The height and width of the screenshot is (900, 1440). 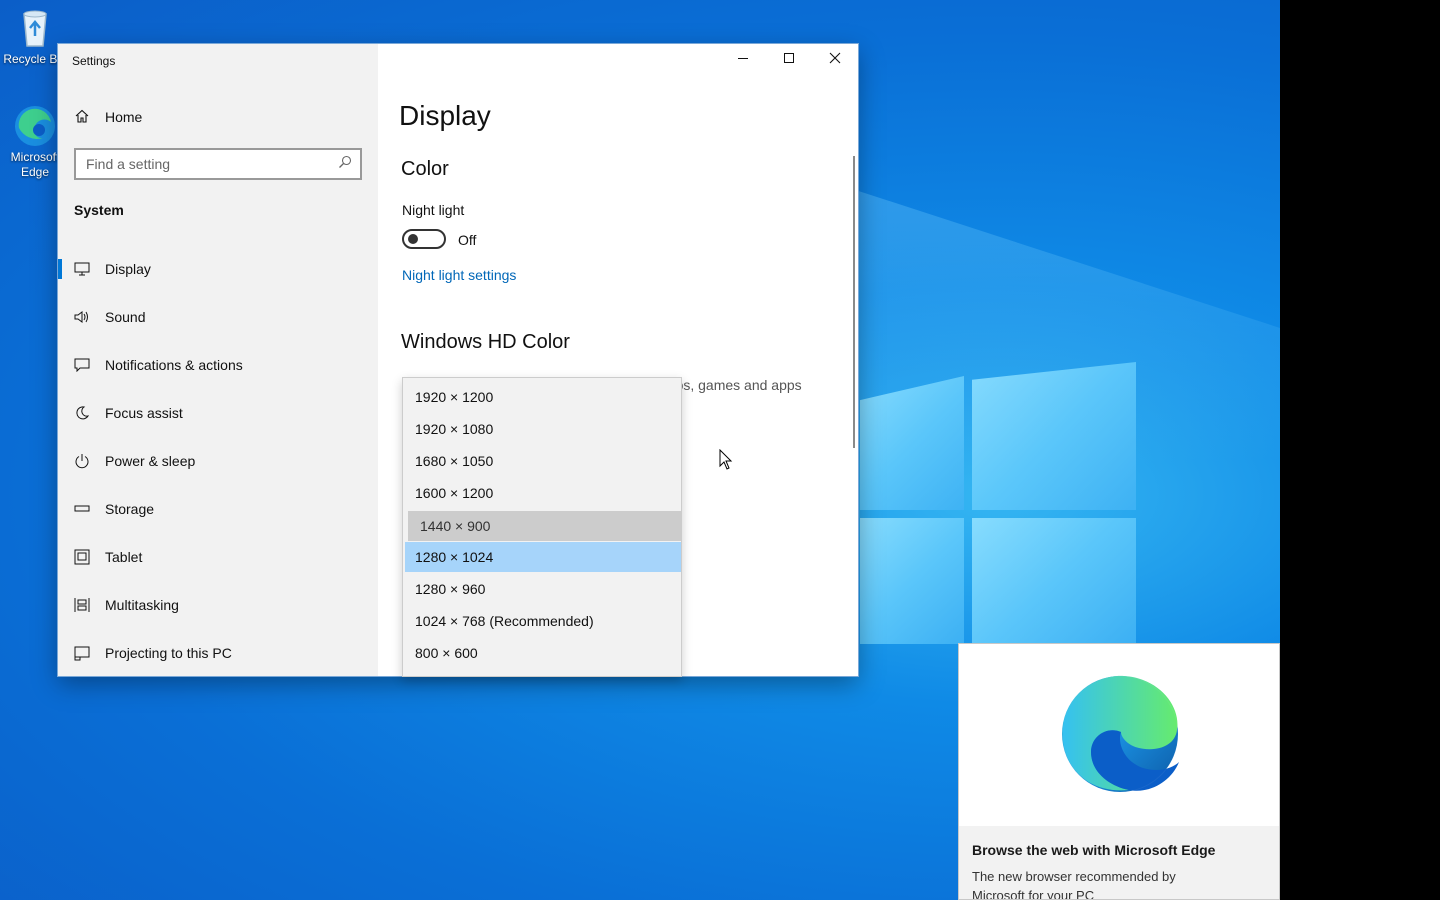 I want to click on hdr-color-heading: Windows HD Color, so click(x=485, y=342).